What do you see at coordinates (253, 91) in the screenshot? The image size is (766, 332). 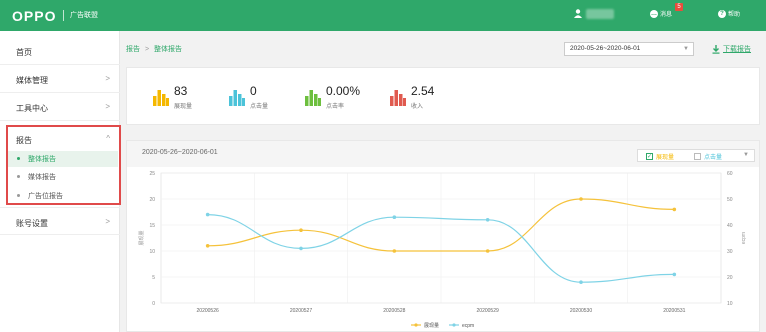 I see `stat-value: 0` at bounding box center [253, 91].